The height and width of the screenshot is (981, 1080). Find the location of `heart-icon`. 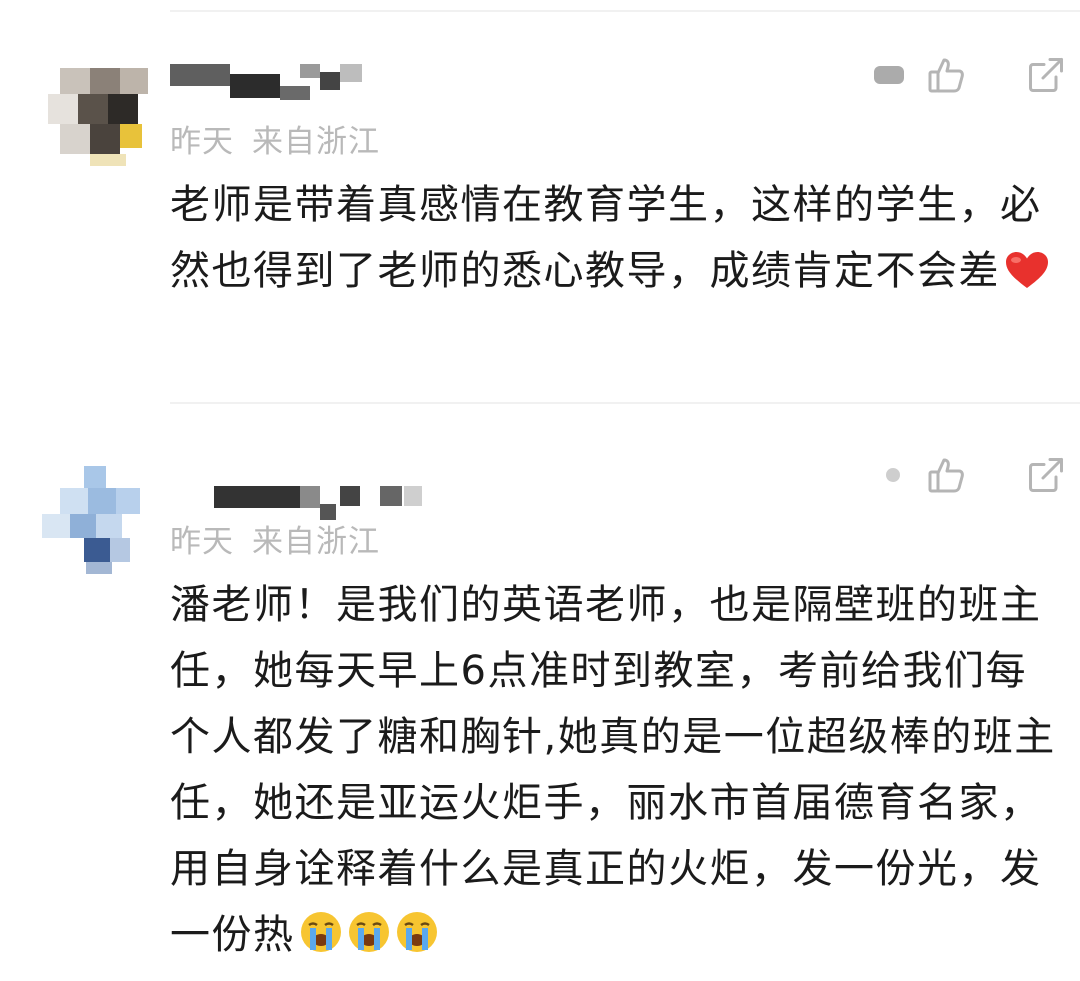

heart-icon is located at coordinates (1027, 277).